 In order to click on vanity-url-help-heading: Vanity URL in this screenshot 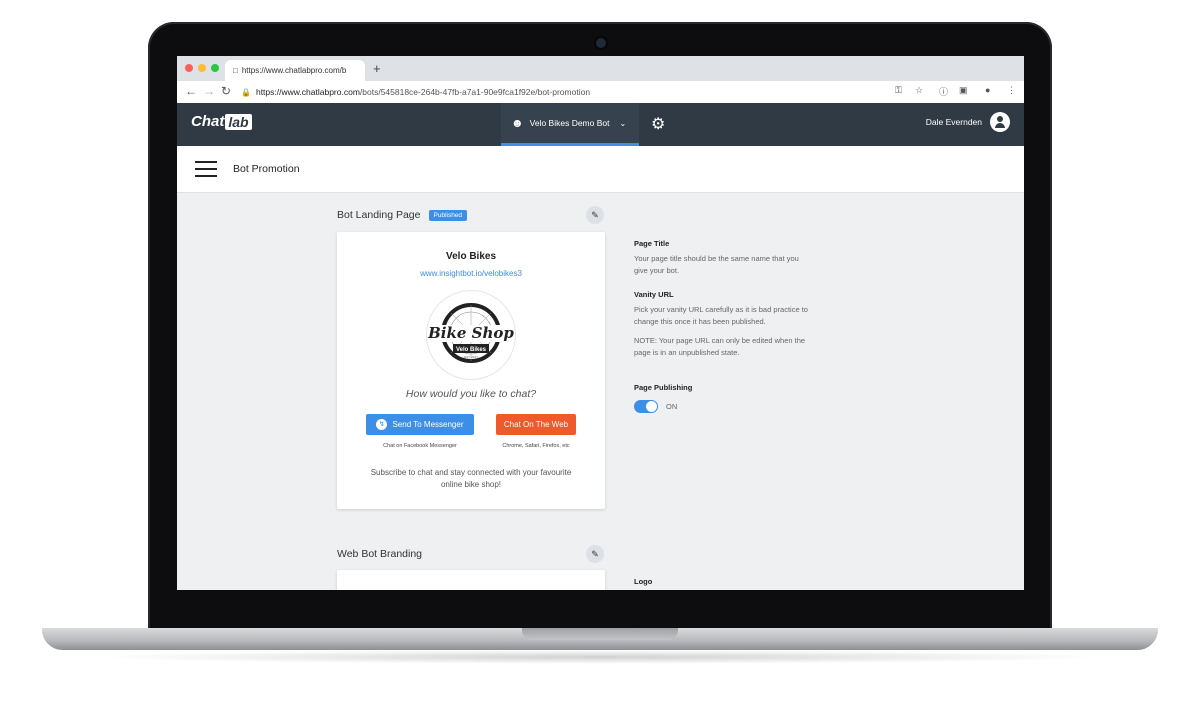, I will do `click(654, 294)`.